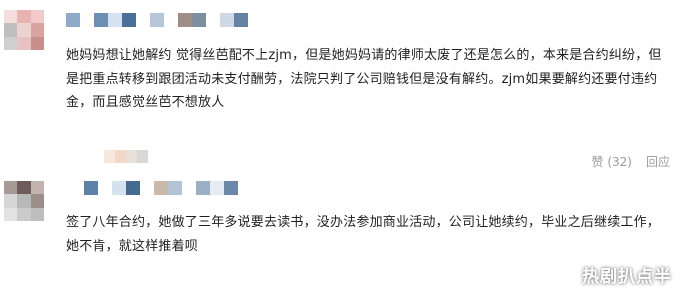  Describe the element at coordinates (627, 277) in the screenshot. I see `watermark: 热剧扒点半` at that location.